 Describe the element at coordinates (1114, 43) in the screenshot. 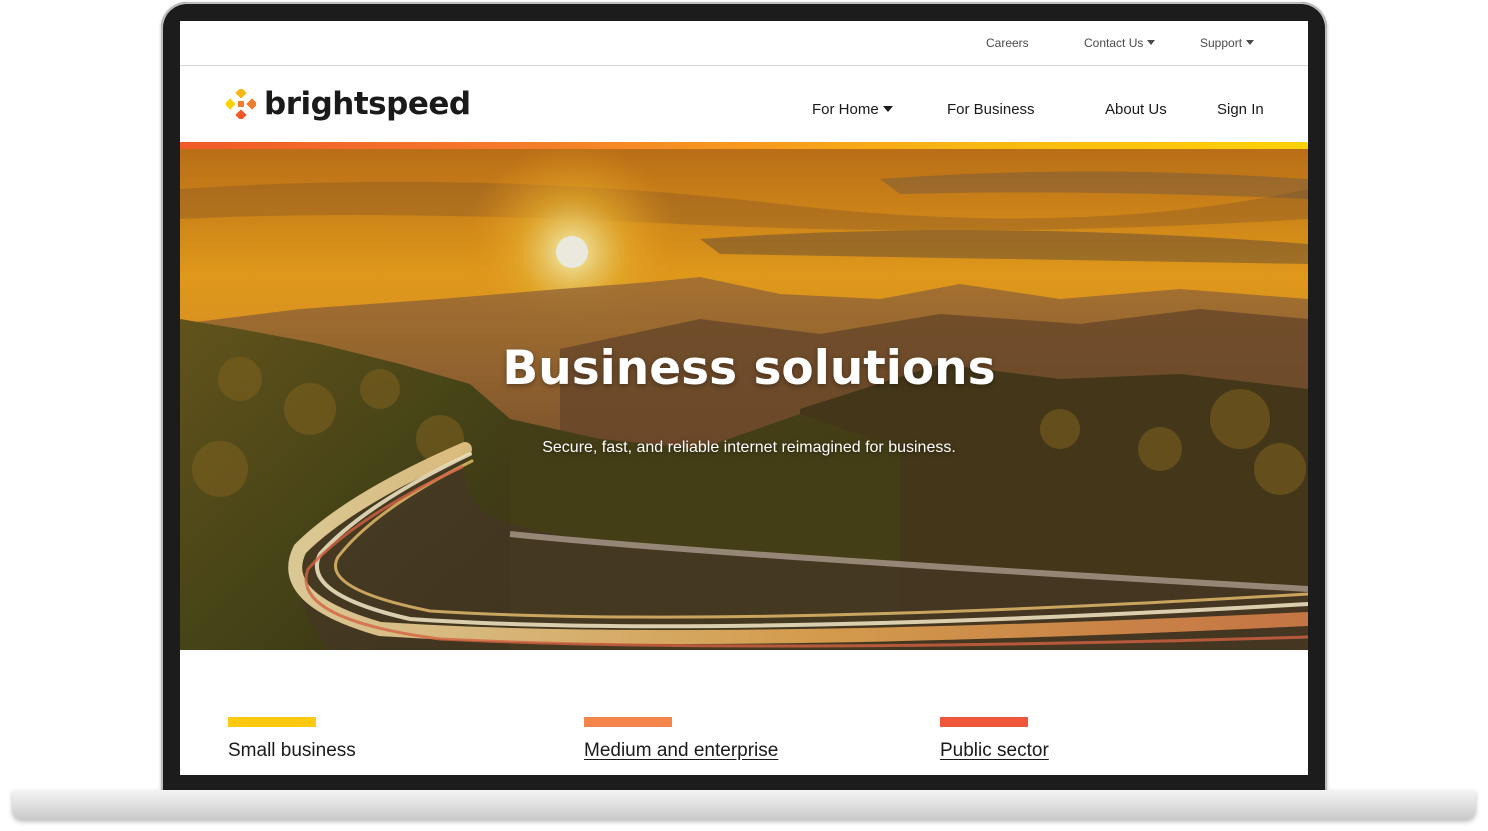

I see `utility-link-label: Contact Us` at that location.